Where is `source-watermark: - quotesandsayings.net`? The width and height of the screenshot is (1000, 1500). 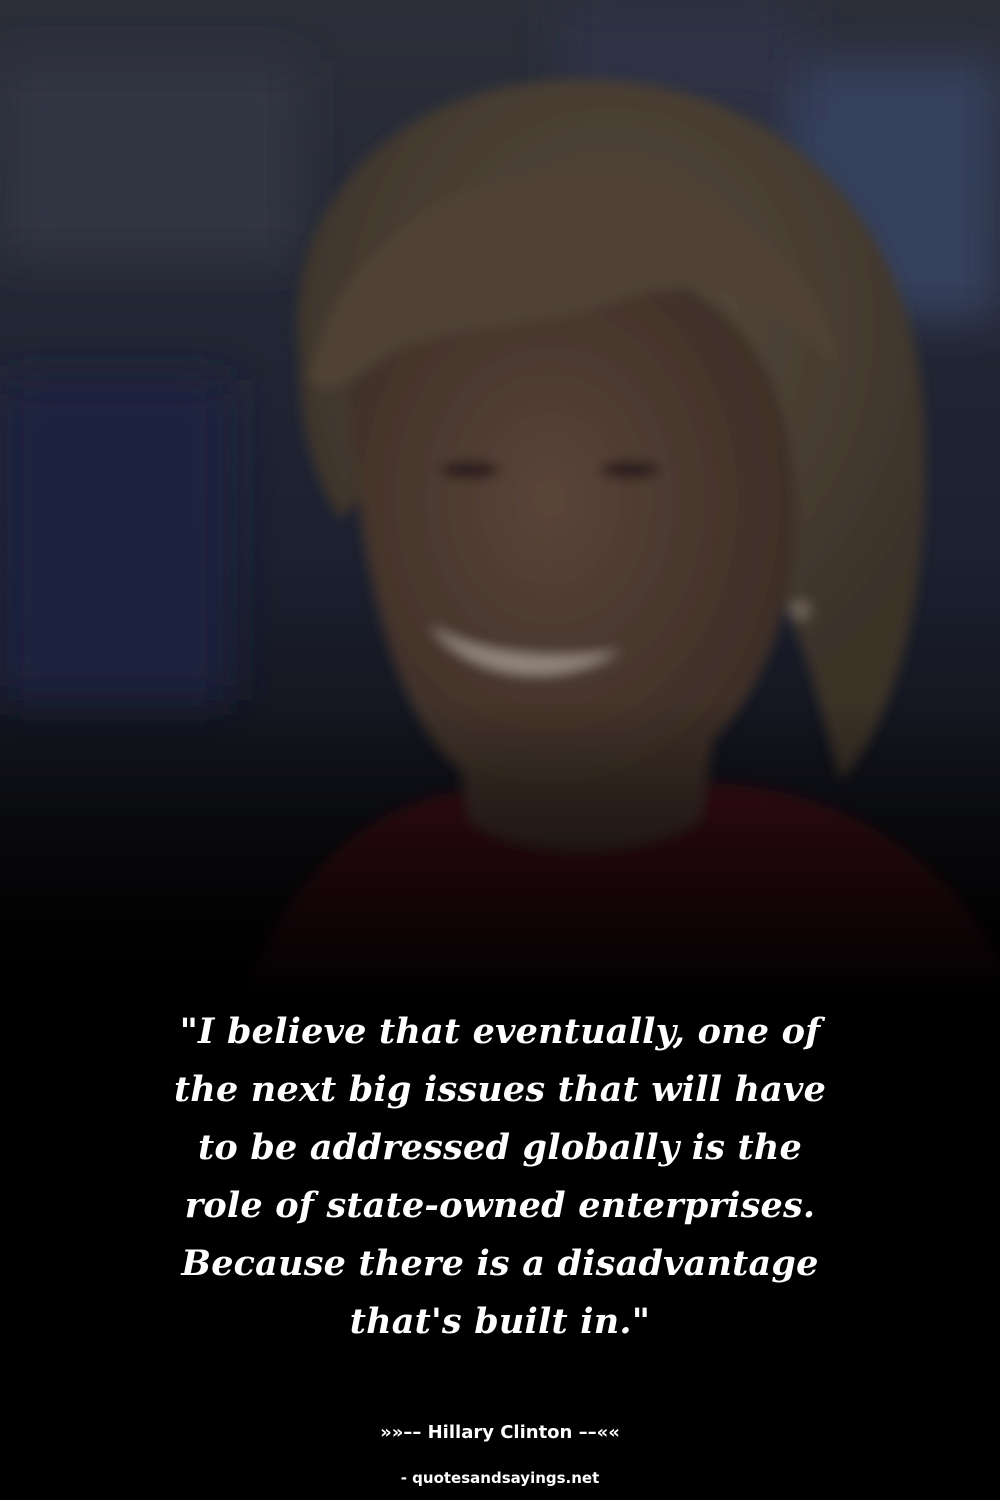
source-watermark: - quotesandsayings.net is located at coordinates (500, 1478).